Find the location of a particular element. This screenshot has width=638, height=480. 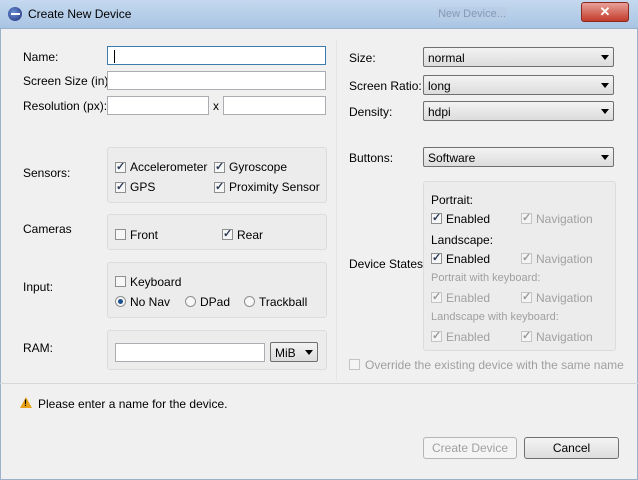

trackball-radio is located at coordinates (249, 301).